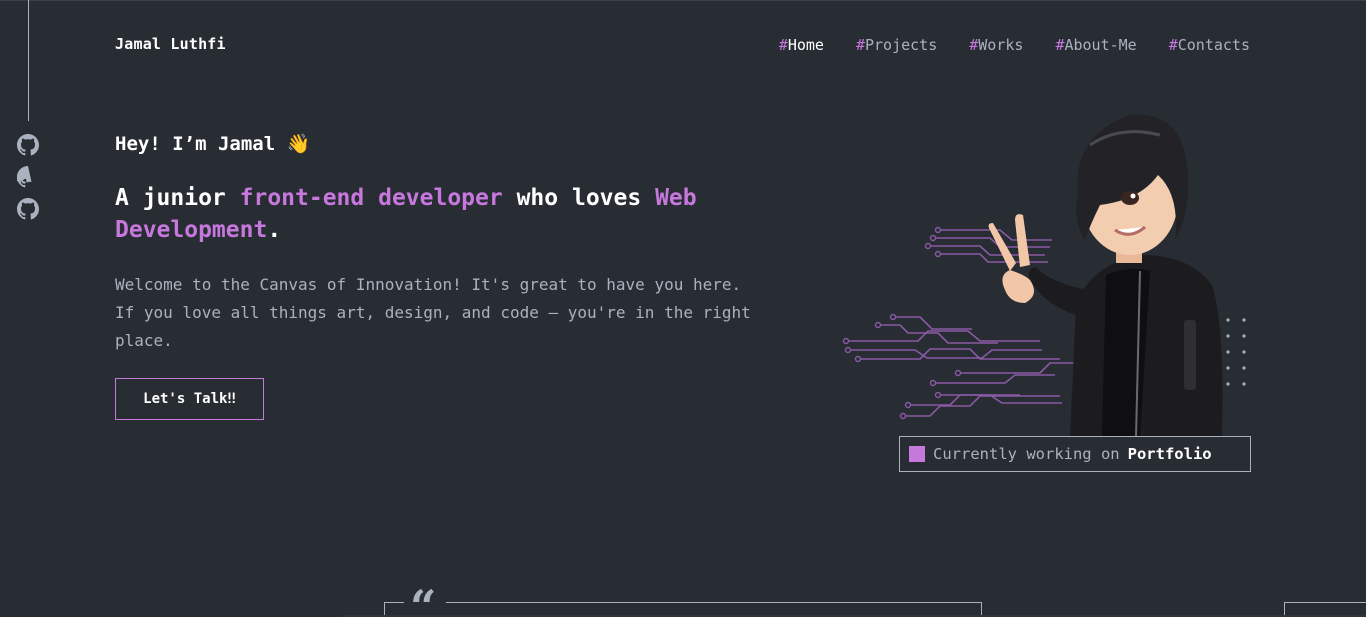  Describe the element at coordinates (274, 230) in the screenshot. I see `headline-text: .` at that location.